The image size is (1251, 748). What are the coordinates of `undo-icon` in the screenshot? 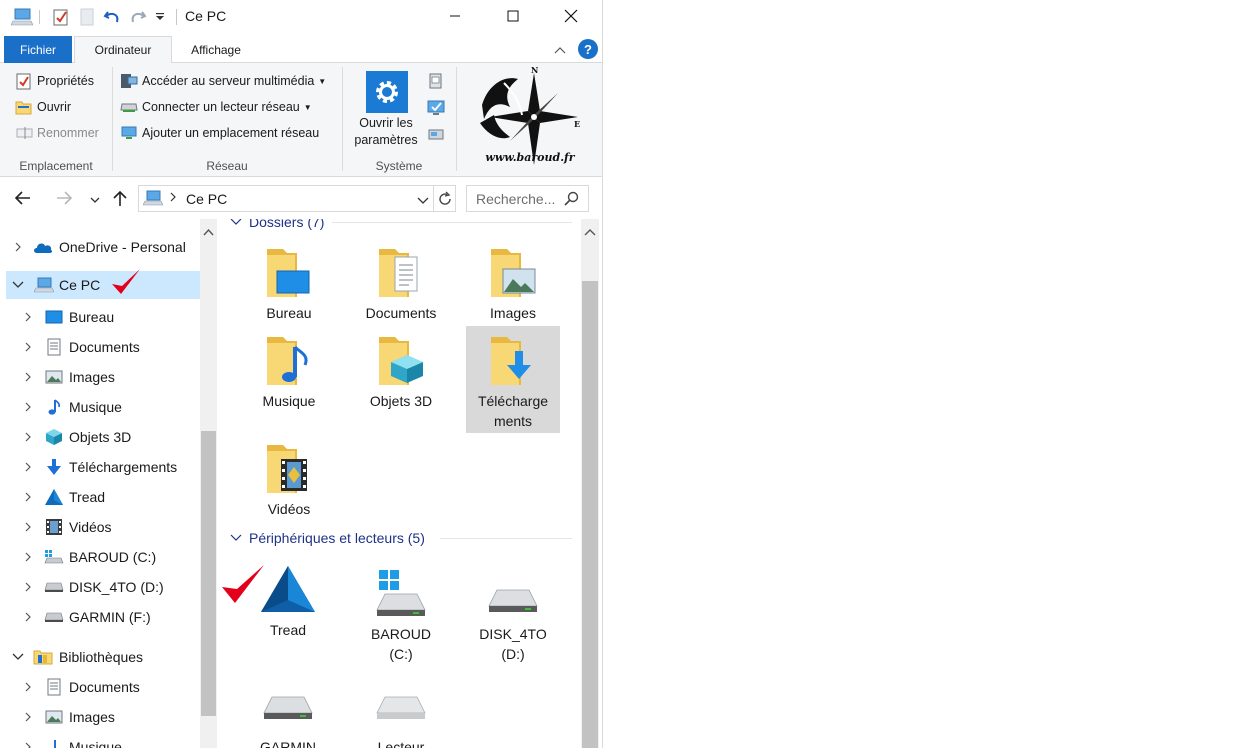 It's located at (112, 17).